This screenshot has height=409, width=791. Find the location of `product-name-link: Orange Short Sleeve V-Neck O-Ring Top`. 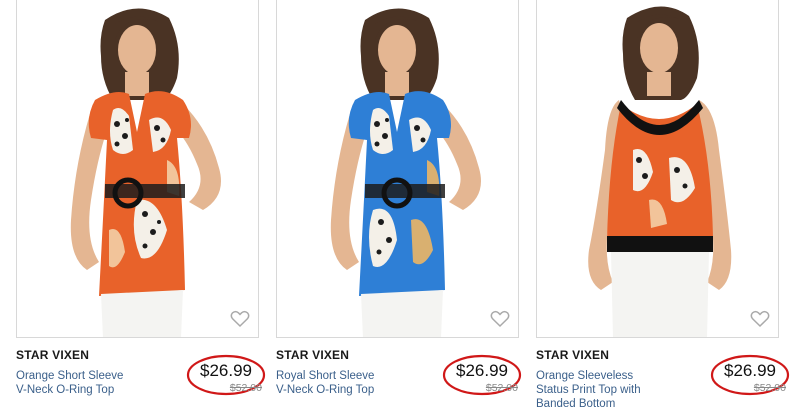

product-name-link: Orange Short Sleeve V-Neck O-Ring Top is located at coordinates (86, 383).